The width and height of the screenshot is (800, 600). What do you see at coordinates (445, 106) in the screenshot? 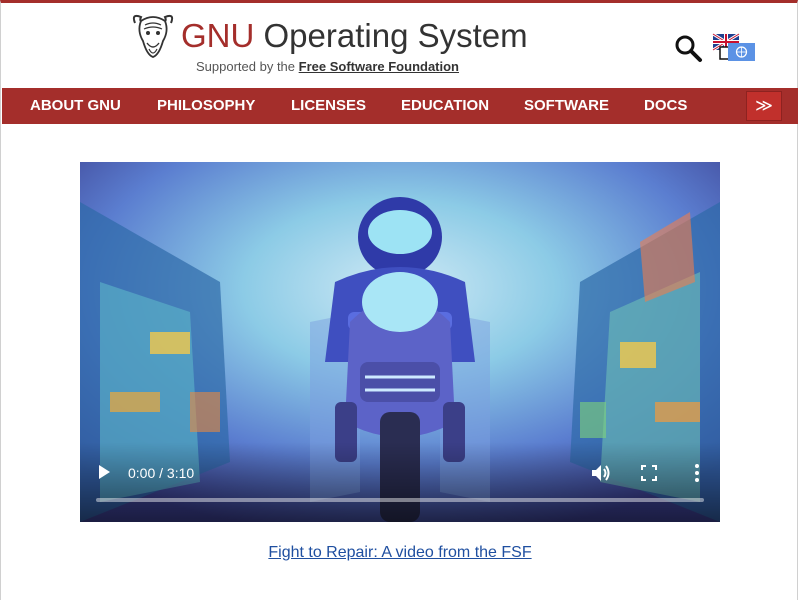
I see `nav-item-education: EDUCATION` at bounding box center [445, 106].